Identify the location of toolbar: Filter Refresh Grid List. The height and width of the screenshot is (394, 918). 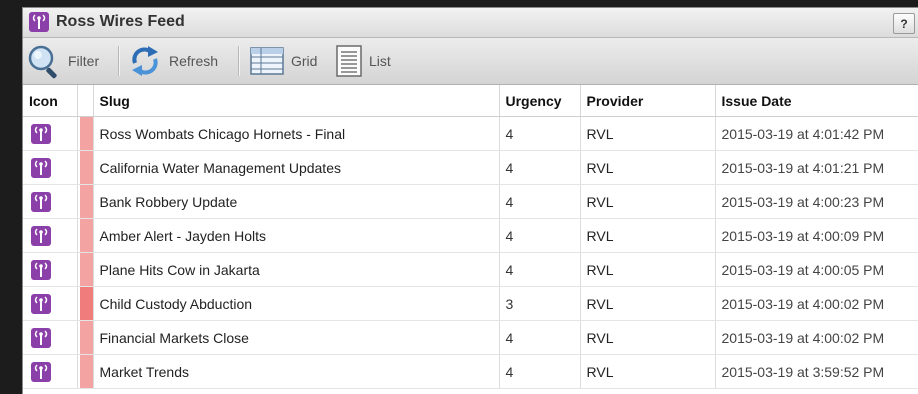
(470, 61).